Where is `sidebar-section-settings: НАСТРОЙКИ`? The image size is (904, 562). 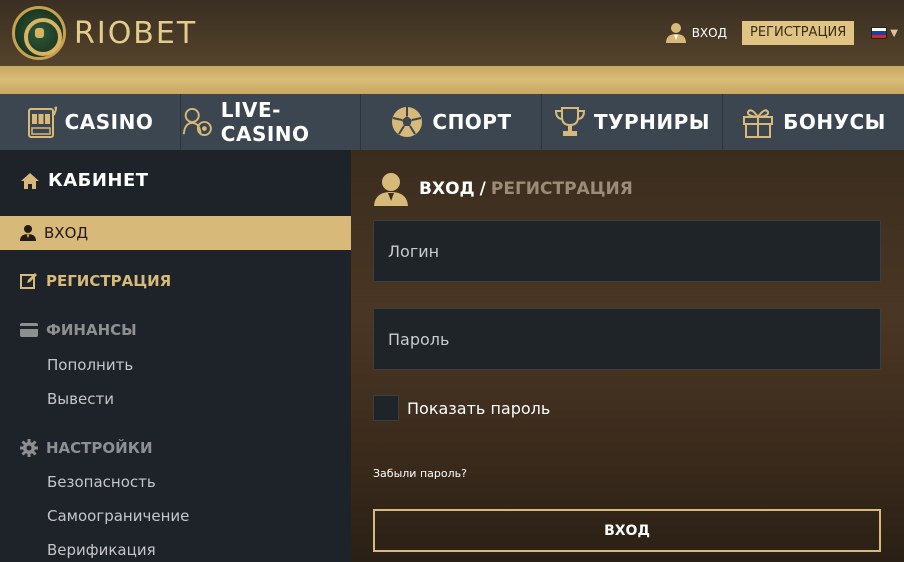
sidebar-section-settings: НАСТРОЙКИ is located at coordinates (86, 448).